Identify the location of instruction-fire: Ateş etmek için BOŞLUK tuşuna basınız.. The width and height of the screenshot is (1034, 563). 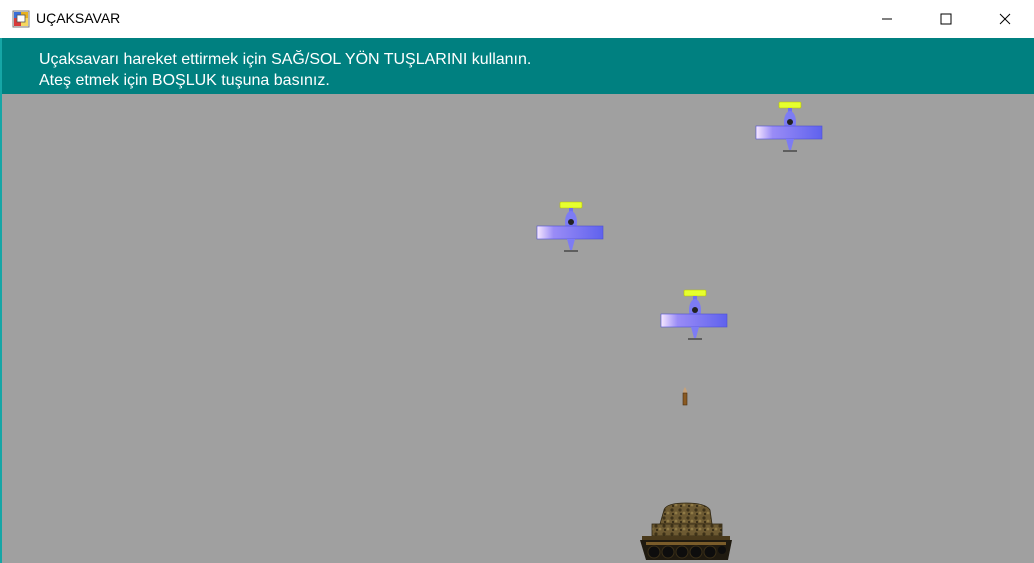
(184, 80).